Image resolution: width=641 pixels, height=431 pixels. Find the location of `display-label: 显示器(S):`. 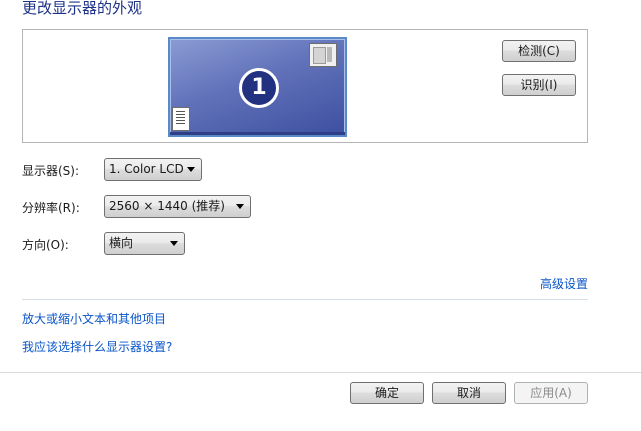

display-label: 显示器(S): is located at coordinates (51, 171).